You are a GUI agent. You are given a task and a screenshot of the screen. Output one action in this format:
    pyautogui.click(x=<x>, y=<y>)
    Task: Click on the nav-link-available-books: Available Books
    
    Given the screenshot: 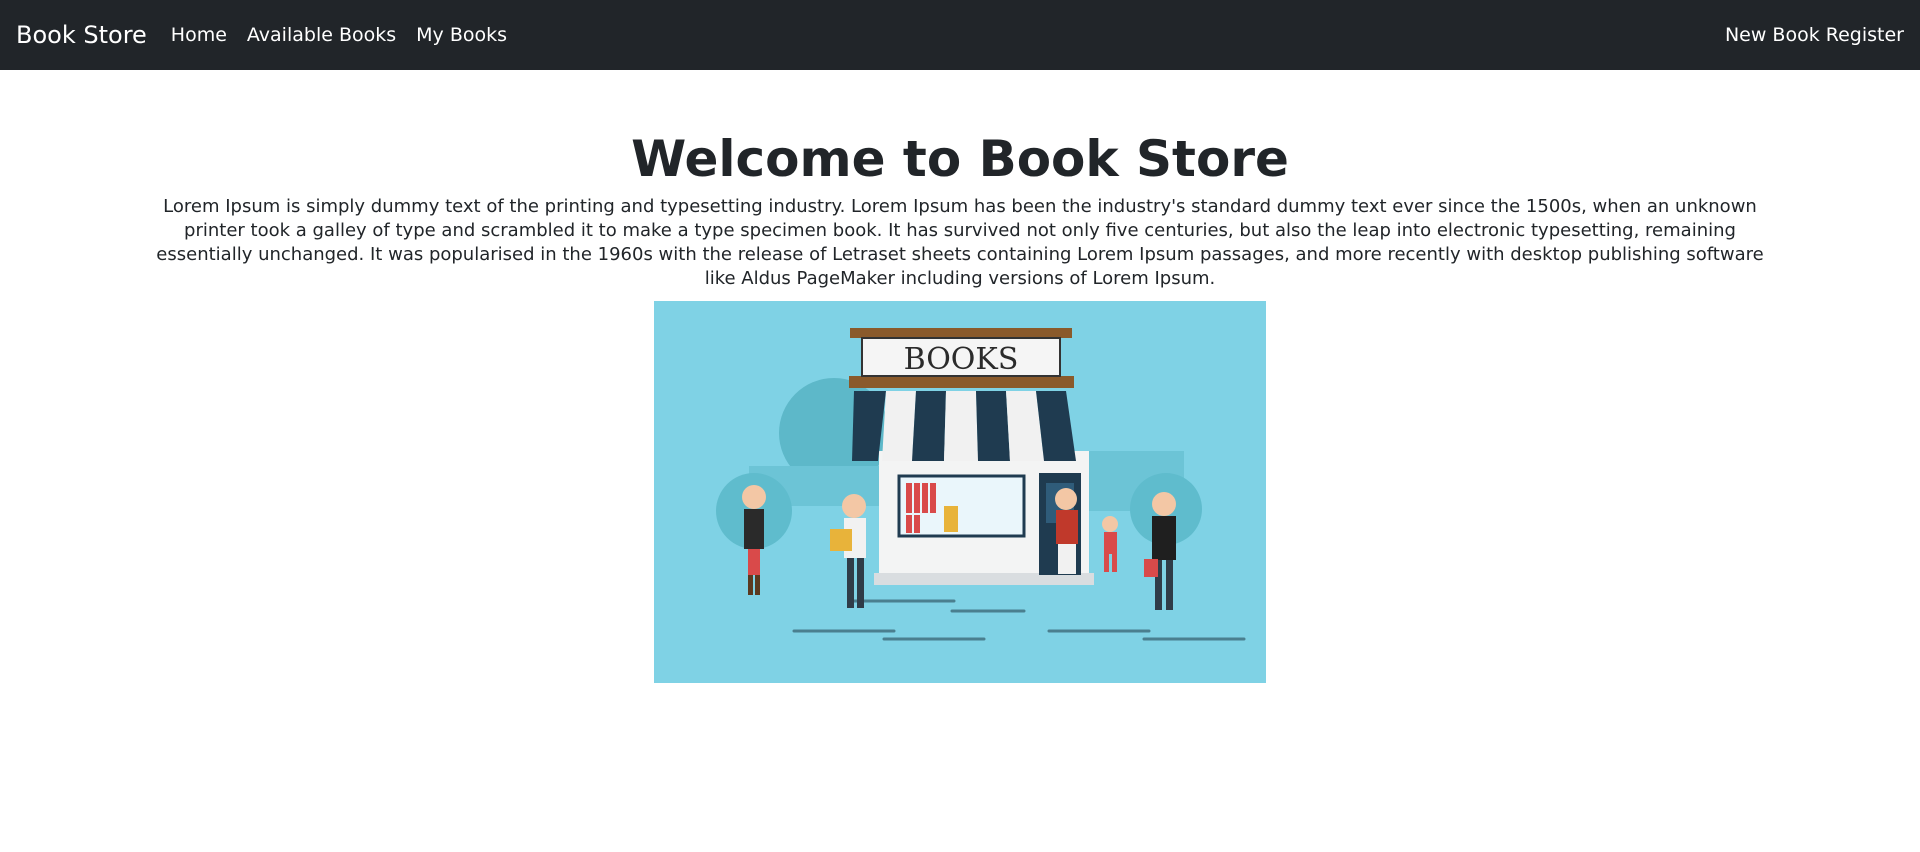 What is the action you would take?
    pyautogui.click(x=321, y=35)
    